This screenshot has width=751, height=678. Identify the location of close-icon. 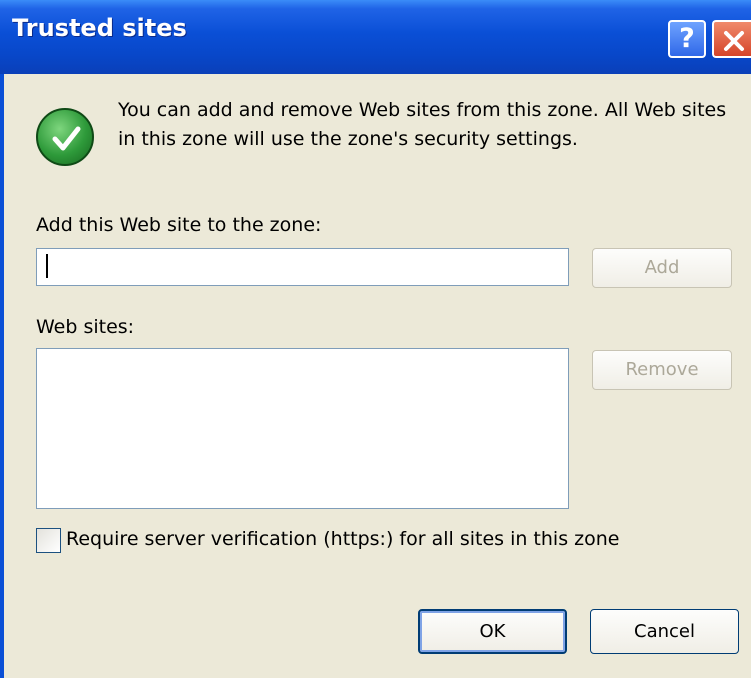
(734, 41).